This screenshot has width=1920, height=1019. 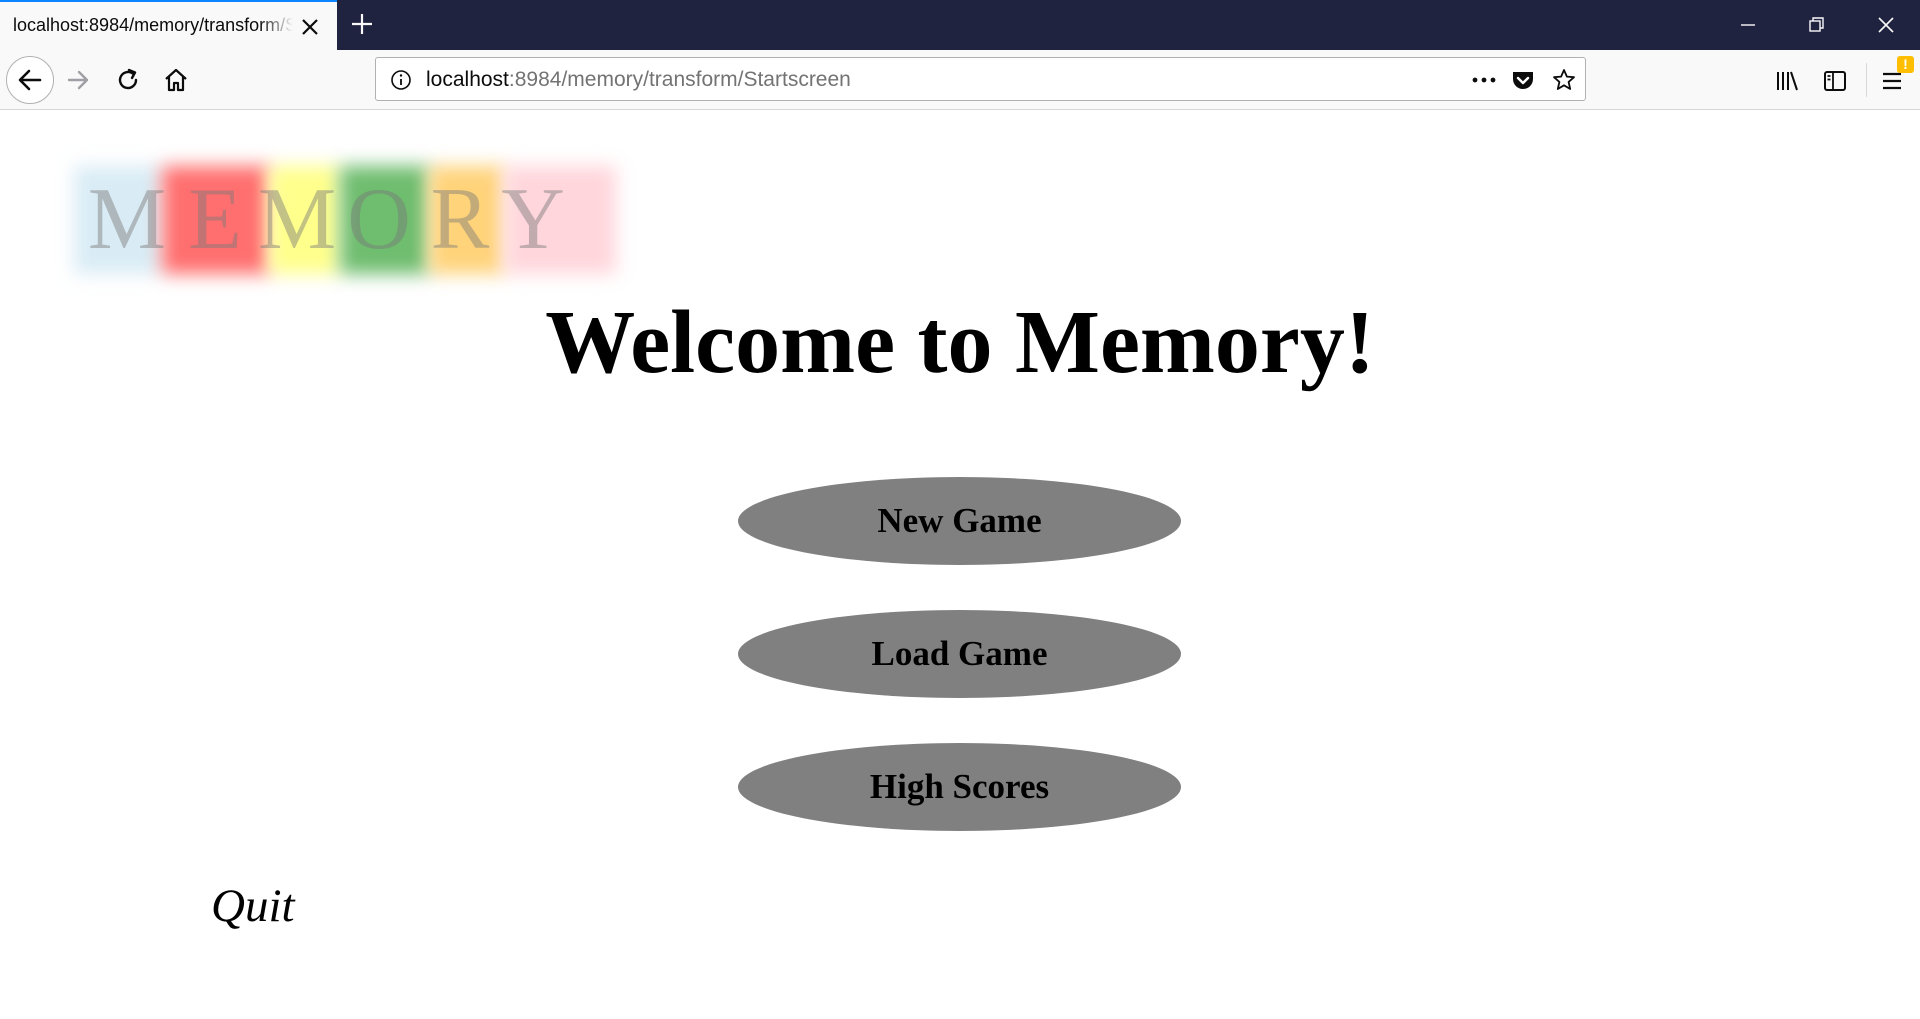 I want to click on star-icon, so click(x=1564, y=80).